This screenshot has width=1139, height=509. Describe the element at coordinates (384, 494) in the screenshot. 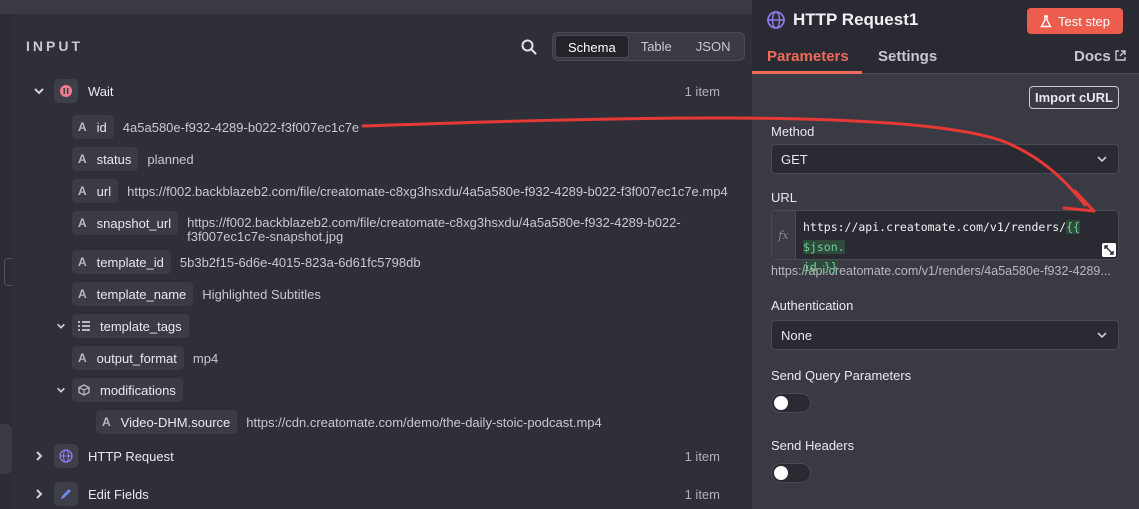

I see `node-row-edit-fields: Edit Fields 1 item` at that location.